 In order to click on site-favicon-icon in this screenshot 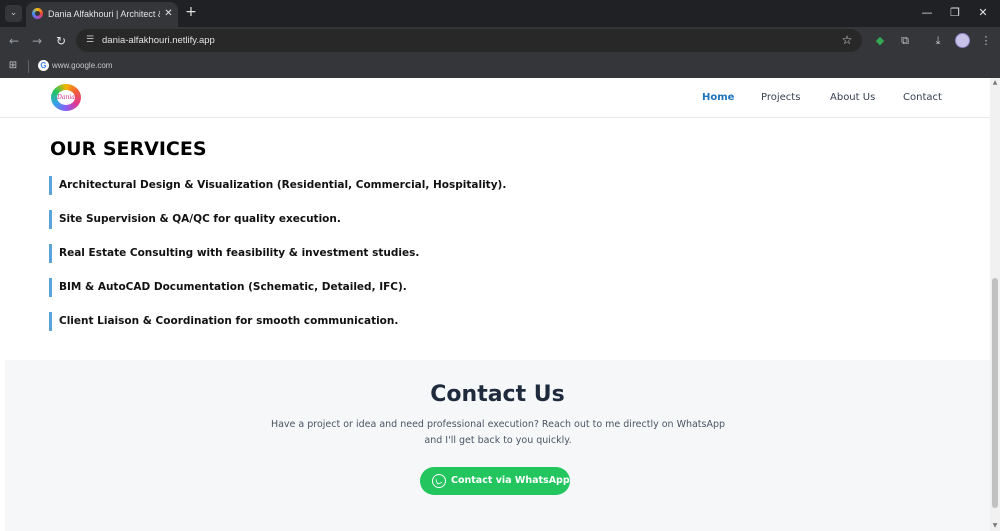, I will do `click(37, 13)`.